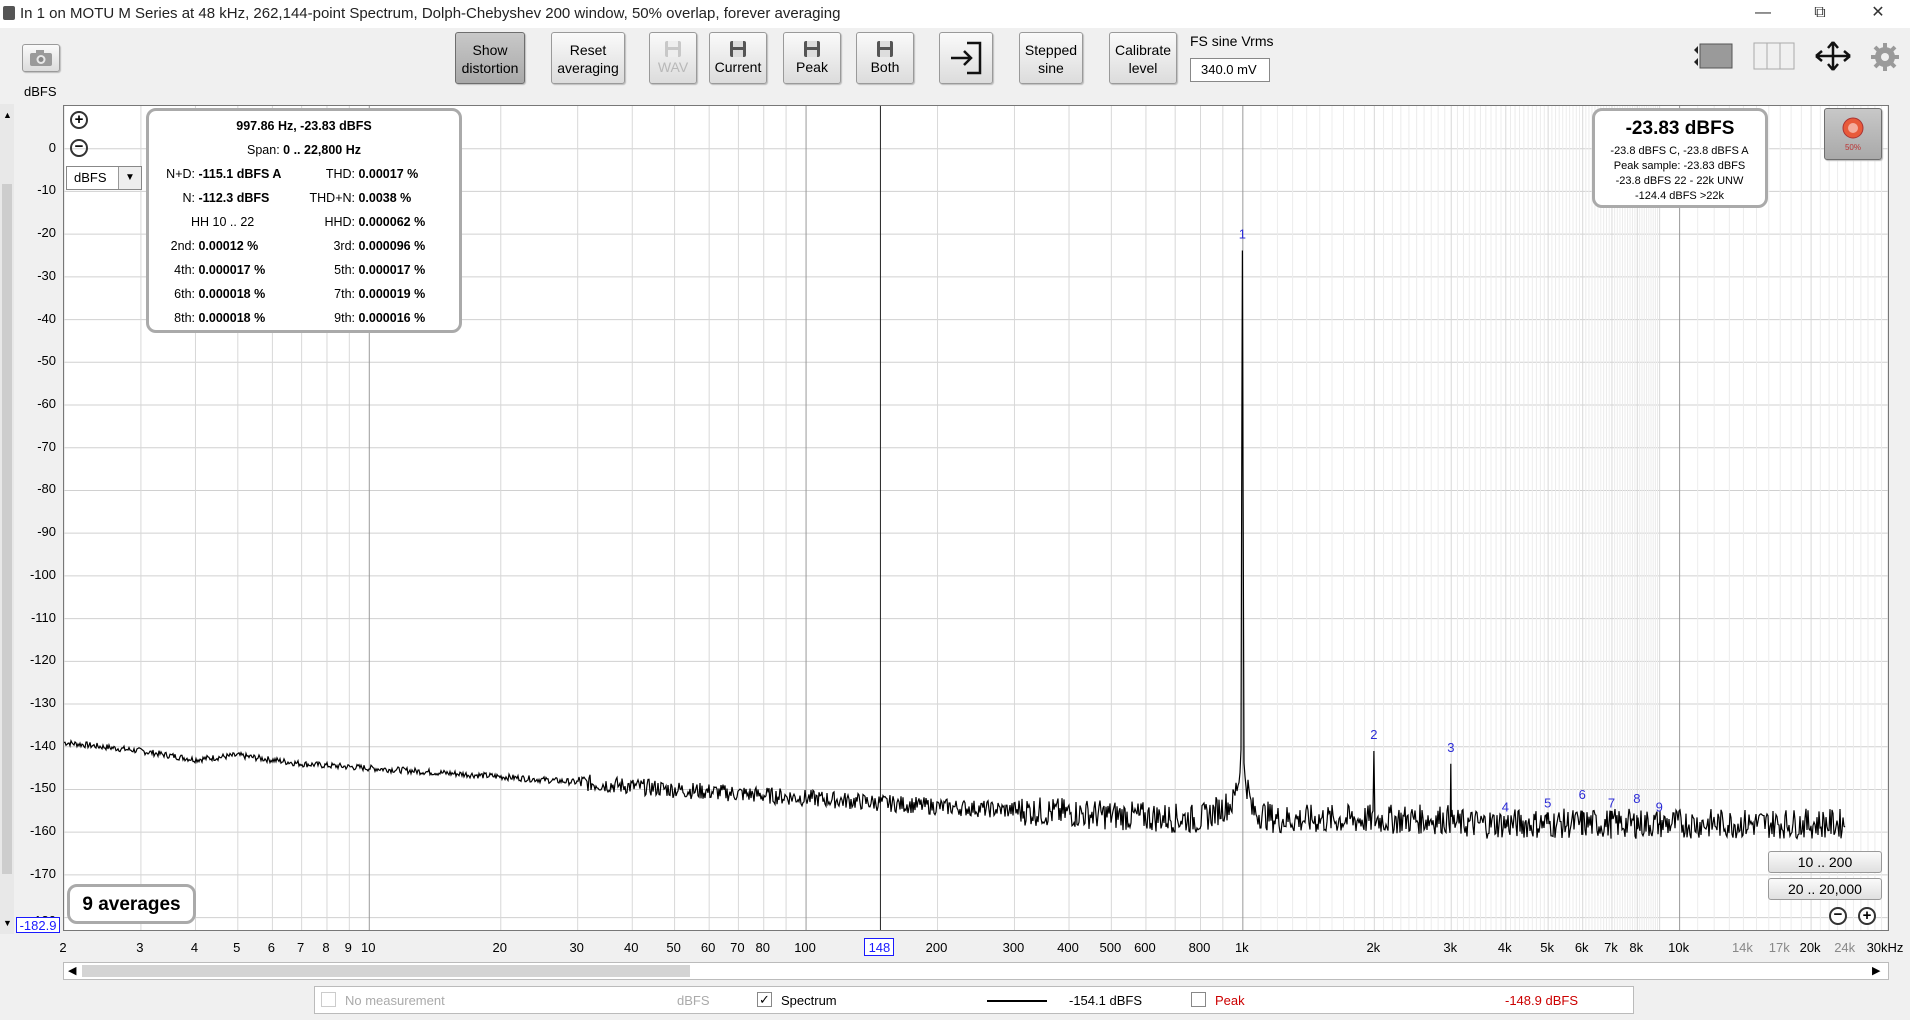 This screenshot has width=1910, height=1020. I want to click on level-line-2: Peak sample: -23.83 dBFS, so click(1679, 166).